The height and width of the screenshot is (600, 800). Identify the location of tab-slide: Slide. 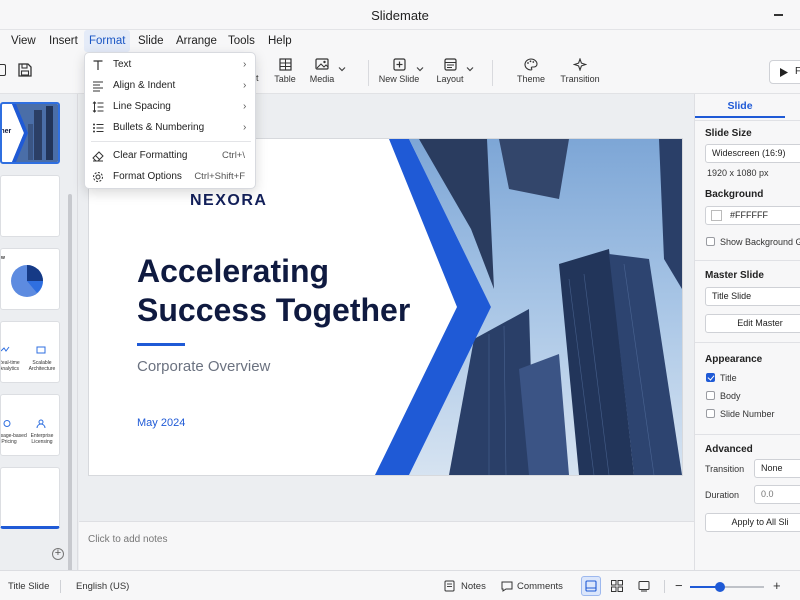
(740, 106).